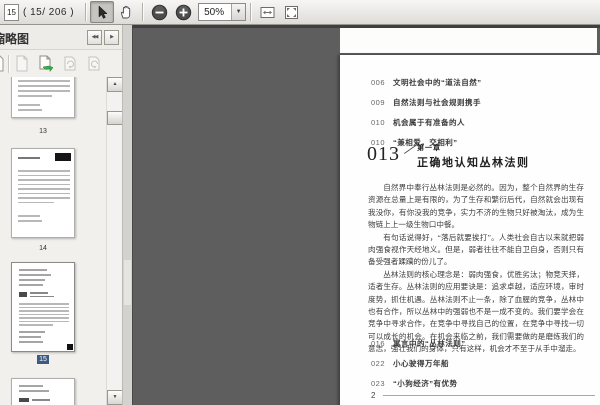  What do you see at coordinates (114, 241) in the screenshot?
I see `thumbnail-scrollbar: ▲ ▼` at bounding box center [114, 241].